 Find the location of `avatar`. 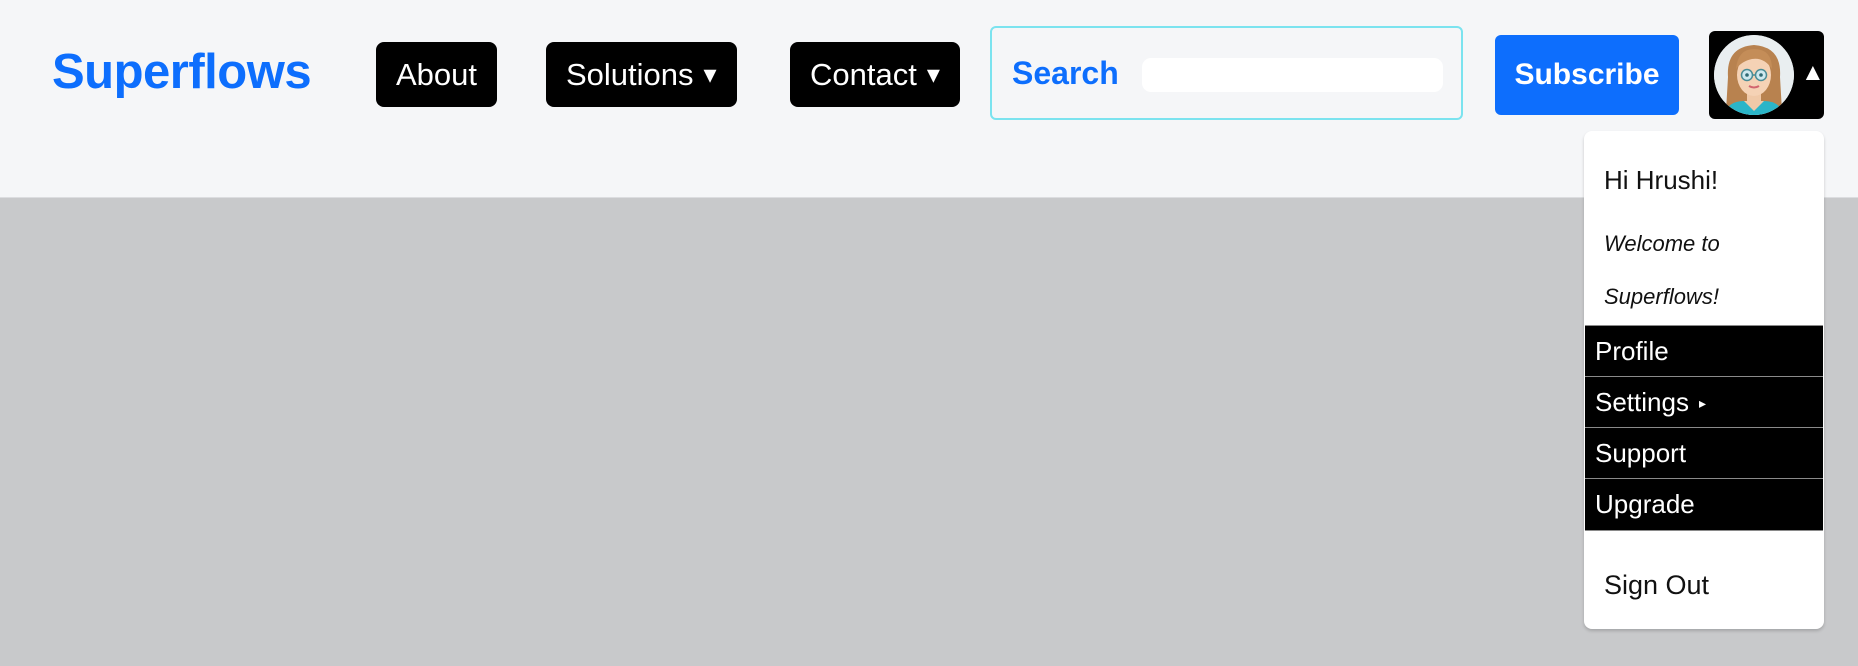

avatar is located at coordinates (1754, 75).